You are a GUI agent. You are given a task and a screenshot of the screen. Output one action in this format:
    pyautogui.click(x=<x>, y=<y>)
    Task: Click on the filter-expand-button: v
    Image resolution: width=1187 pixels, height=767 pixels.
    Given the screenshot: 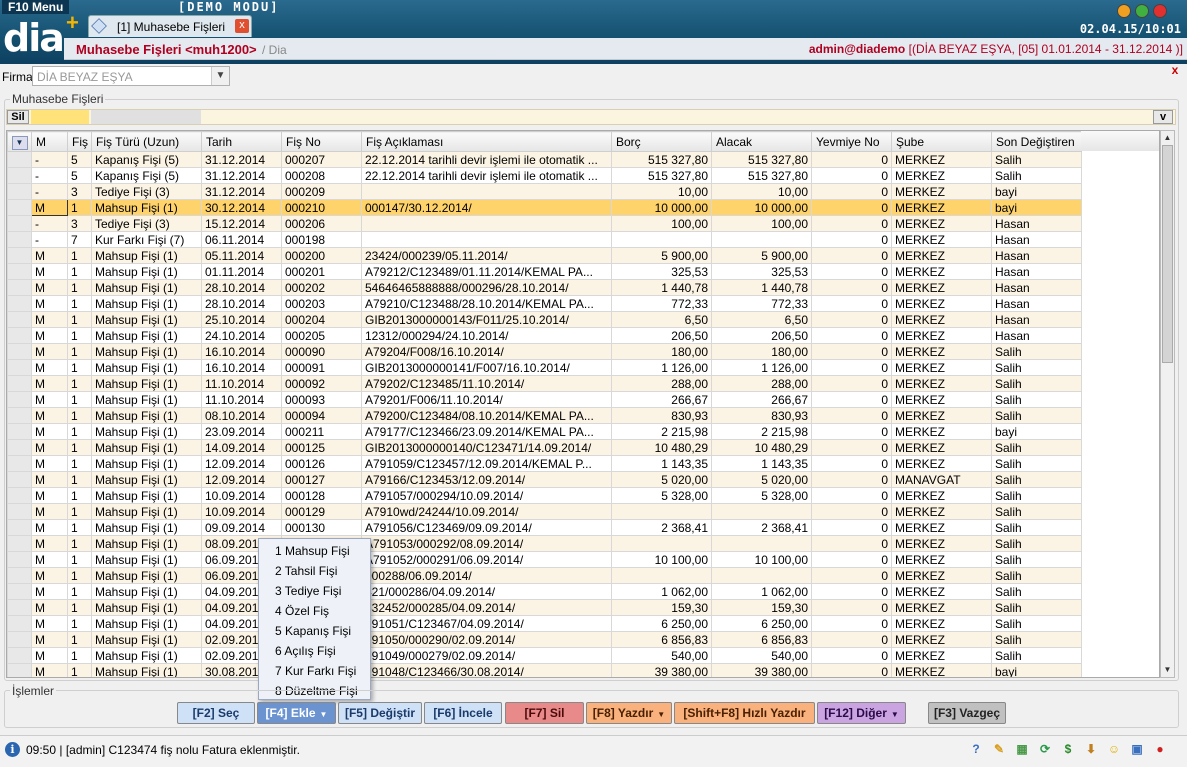 What is the action you would take?
    pyautogui.click(x=1163, y=117)
    